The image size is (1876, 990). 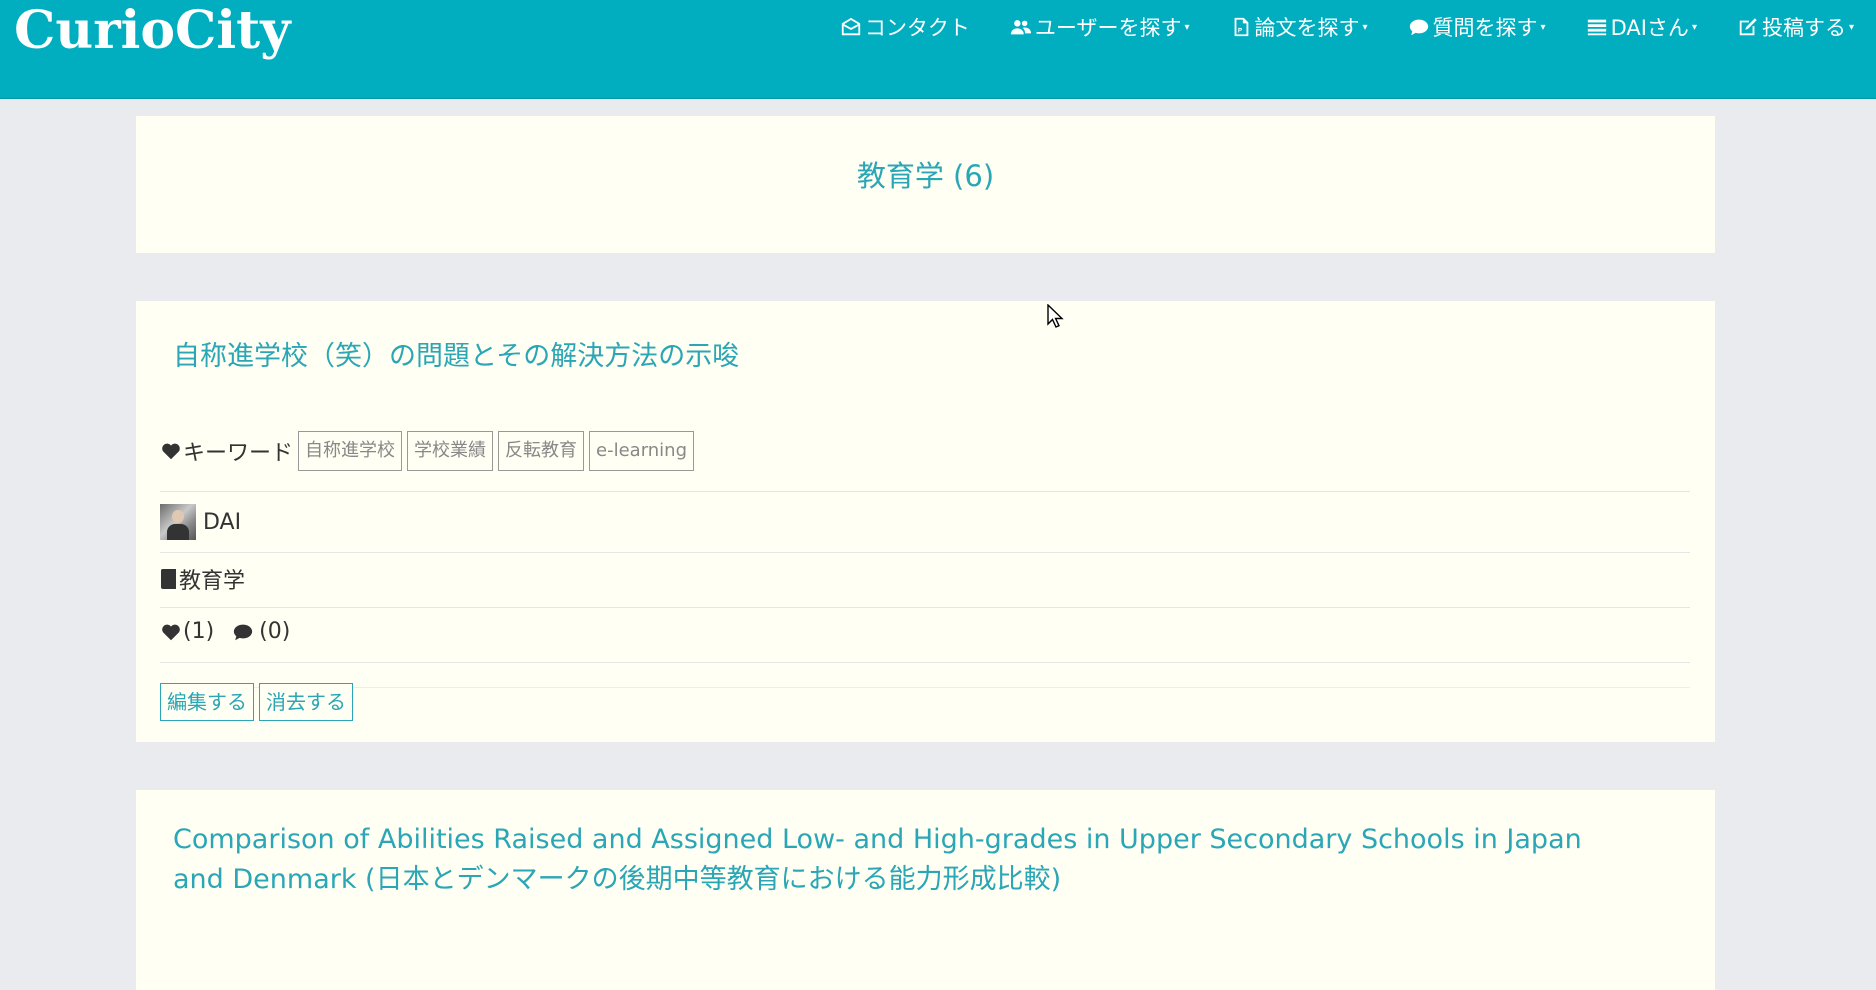 What do you see at coordinates (925, 579) in the screenshot?
I see `field-row: 教育学` at bounding box center [925, 579].